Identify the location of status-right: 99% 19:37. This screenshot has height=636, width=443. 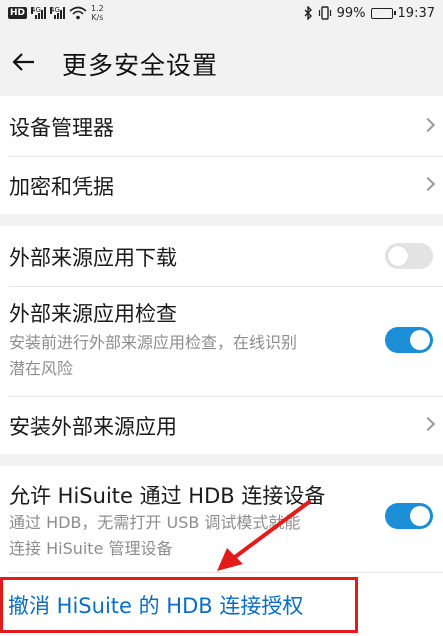
(369, 13).